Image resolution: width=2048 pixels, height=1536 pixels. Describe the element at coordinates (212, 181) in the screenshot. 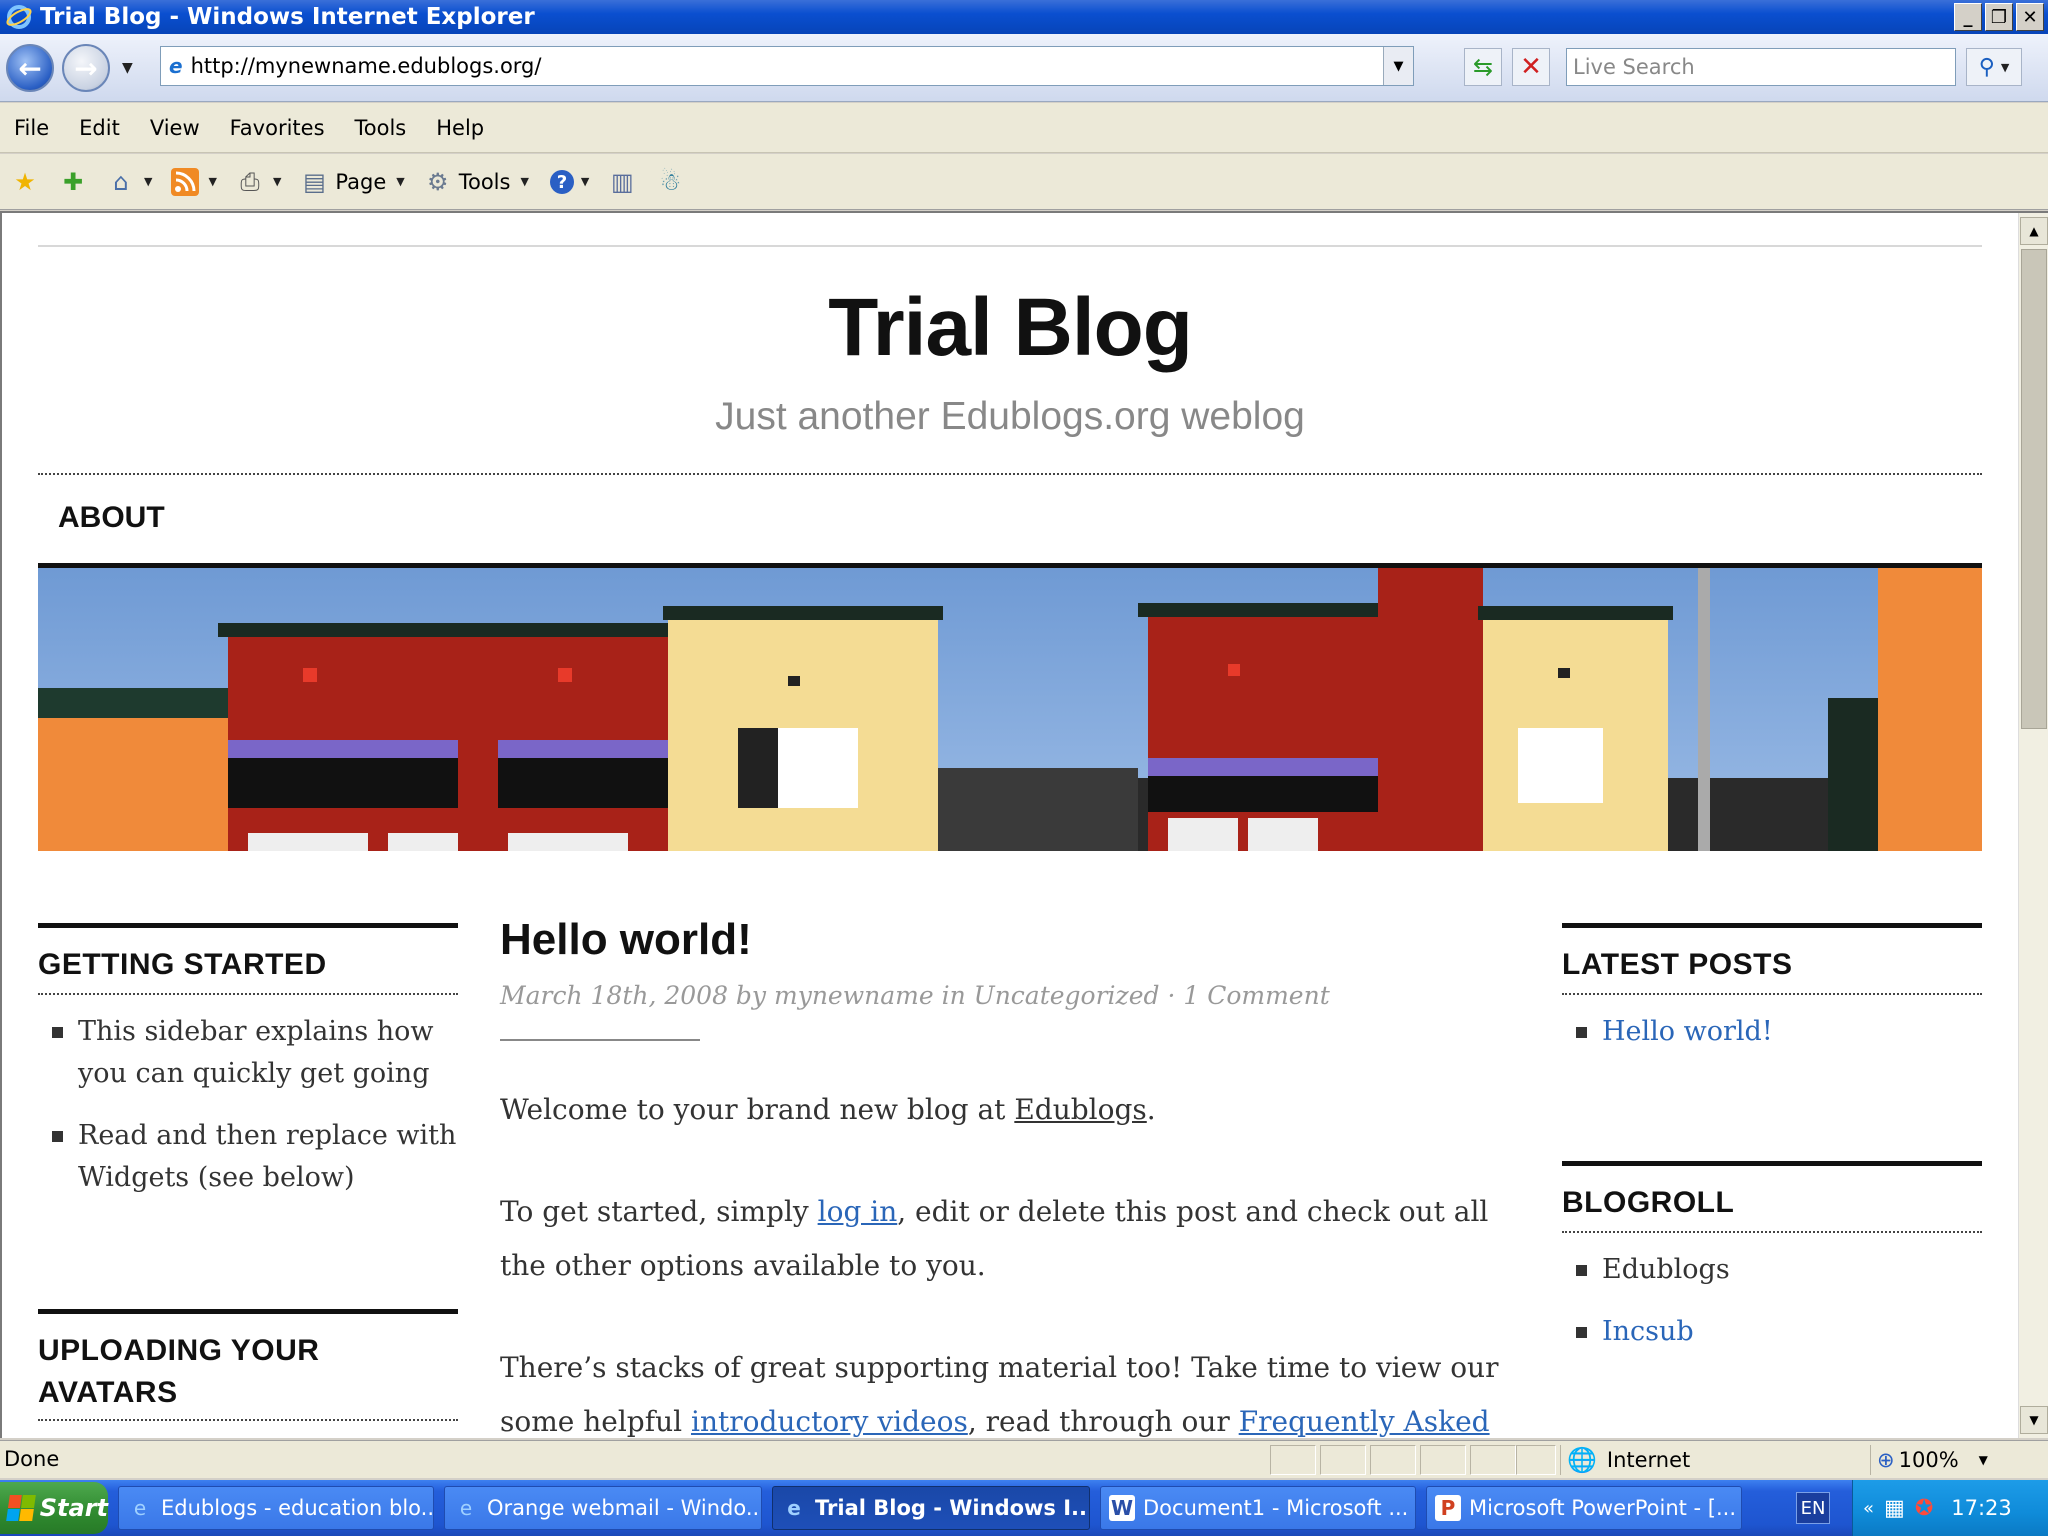

I see `feeds-dropdown: ▼` at that location.